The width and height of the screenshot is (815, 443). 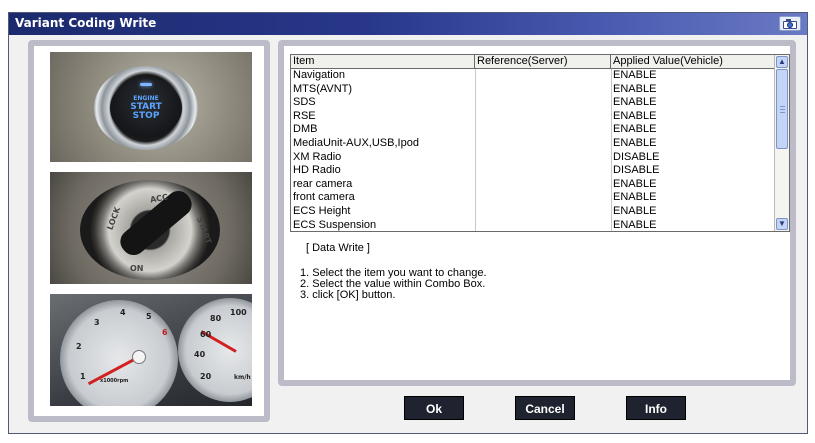 I want to click on table-row: ECS Suspension ENABLE, so click(x=533, y=224).